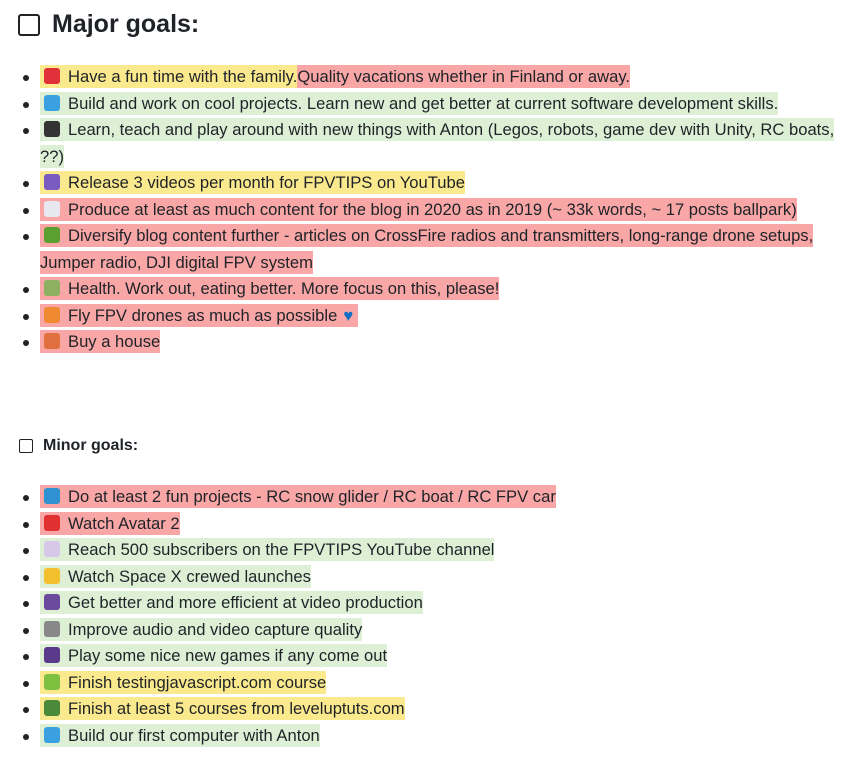 The width and height of the screenshot is (862, 760). I want to click on list-item: Fly FPV drones as much as possible ♥, so click(431, 316).